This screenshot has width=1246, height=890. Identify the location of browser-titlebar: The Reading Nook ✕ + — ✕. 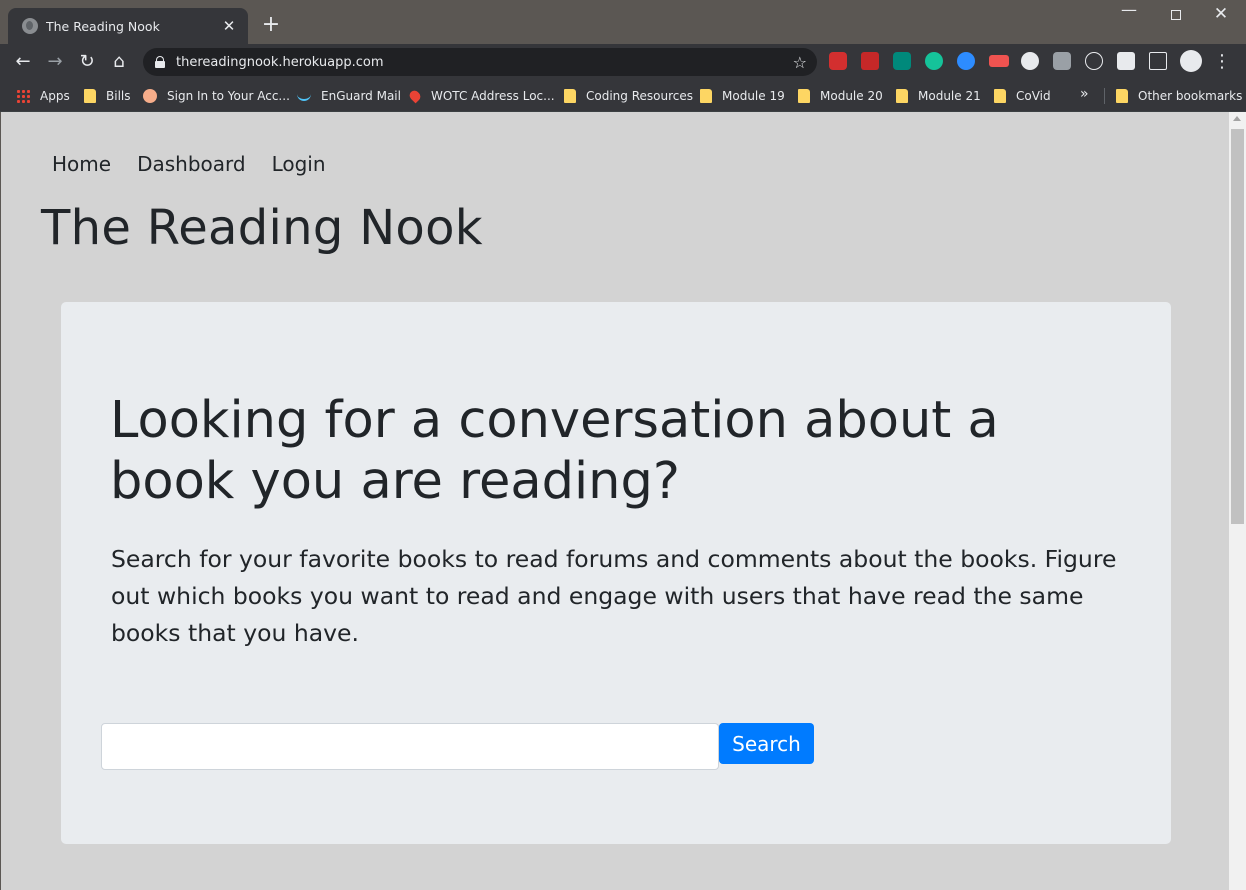
(623, 22).